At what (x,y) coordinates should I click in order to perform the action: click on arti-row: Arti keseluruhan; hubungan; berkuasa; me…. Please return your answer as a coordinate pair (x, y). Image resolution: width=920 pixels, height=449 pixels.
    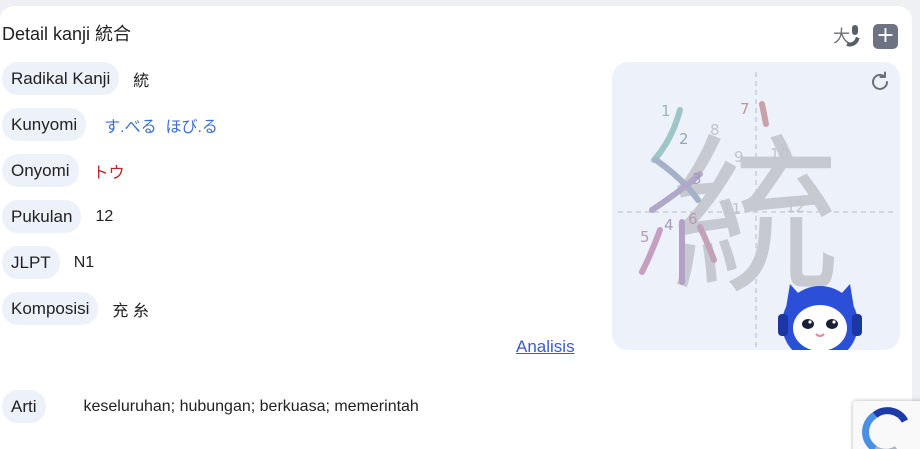
    Looking at the image, I should click on (210, 406).